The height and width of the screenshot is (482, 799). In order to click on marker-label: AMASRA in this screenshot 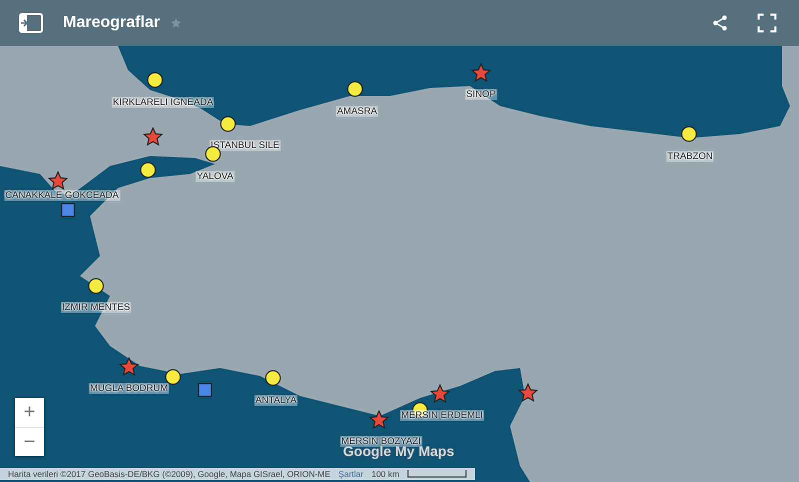, I will do `click(357, 111)`.